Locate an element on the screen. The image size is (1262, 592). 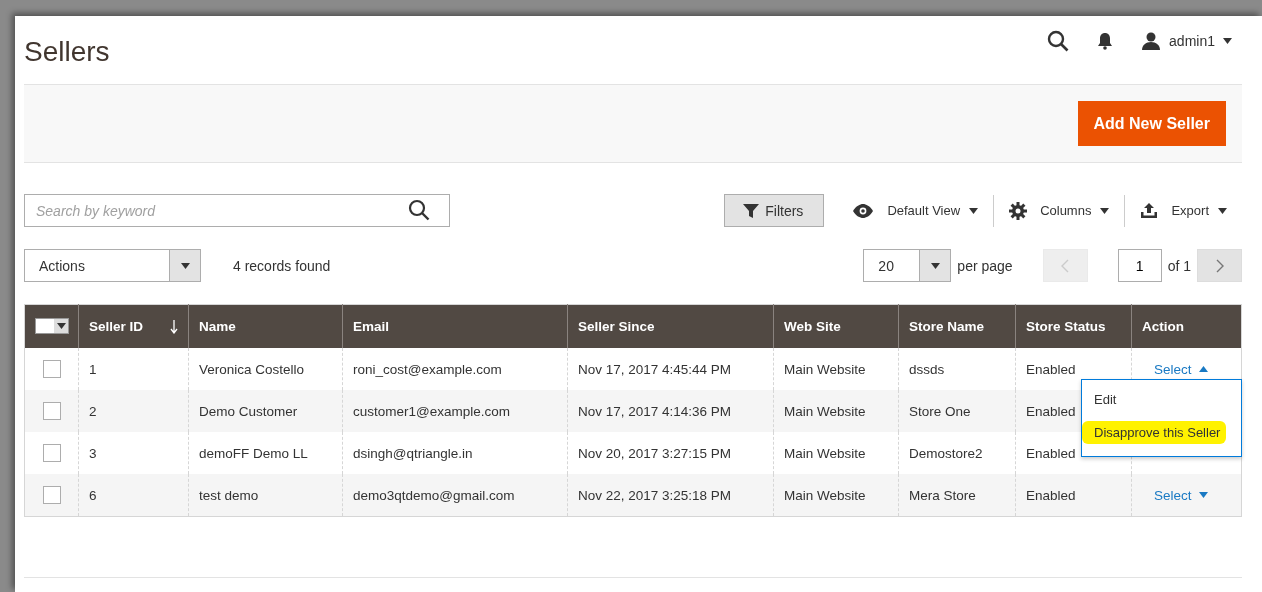
funnel-icon is located at coordinates (751, 210).